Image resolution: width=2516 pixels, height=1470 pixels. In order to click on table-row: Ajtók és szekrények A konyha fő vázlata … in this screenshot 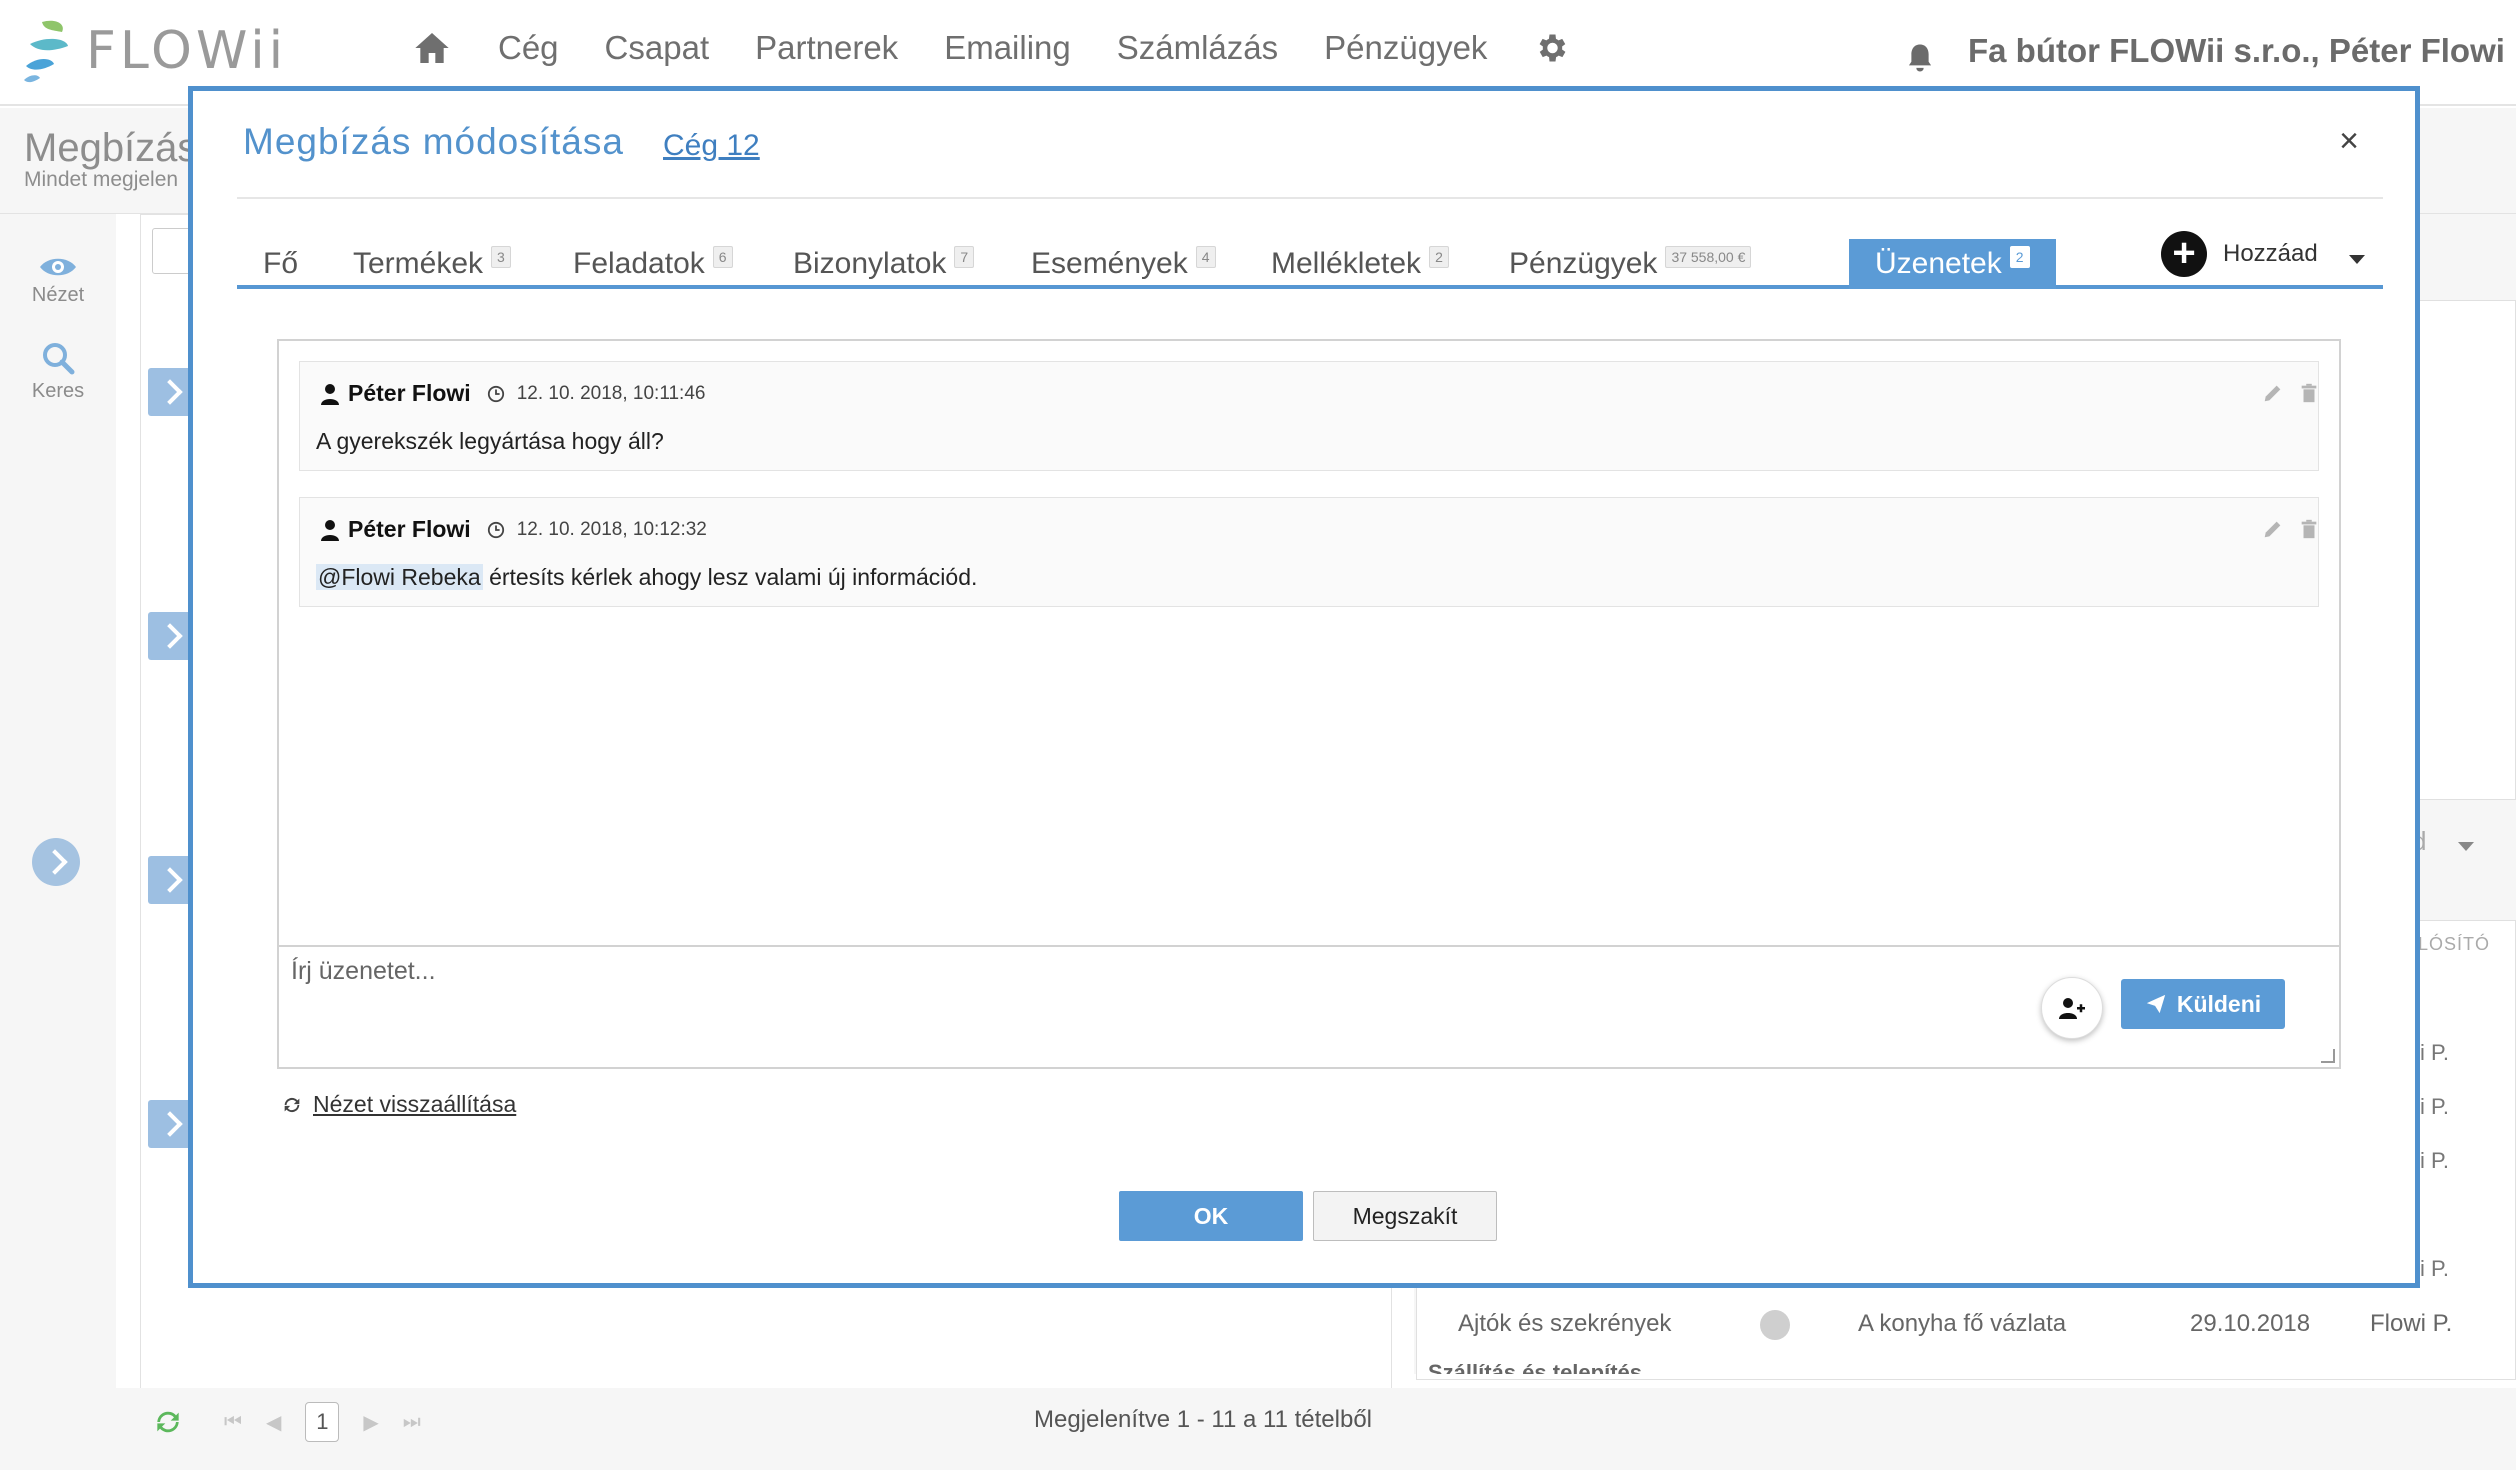, I will do `click(1966, 1325)`.